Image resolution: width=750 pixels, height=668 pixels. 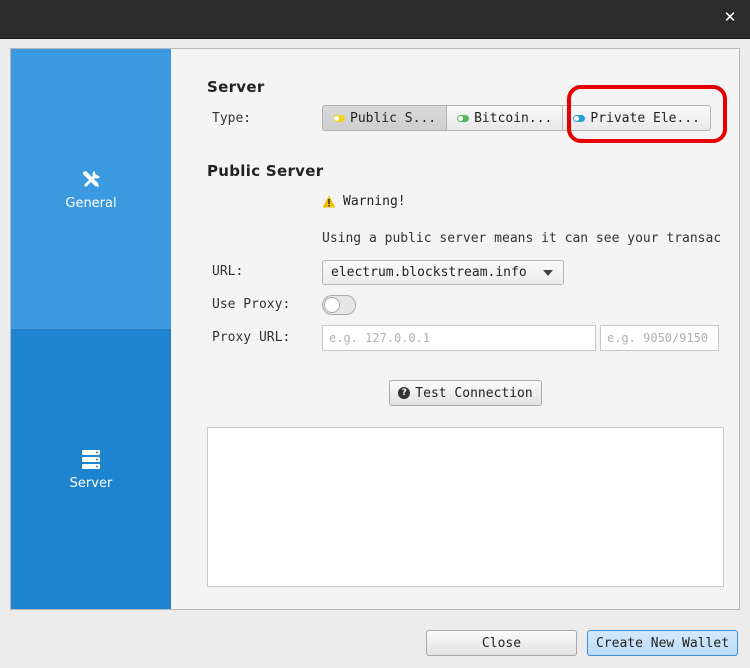 I want to click on proxy-port-input, so click(x=659, y=338).